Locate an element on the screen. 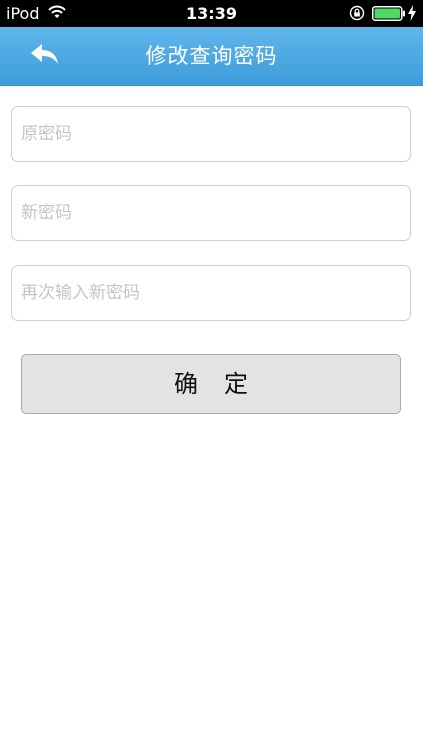 The image size is (423, 750). page-title: 修改查询密码 is located at coordinates (211, 56).